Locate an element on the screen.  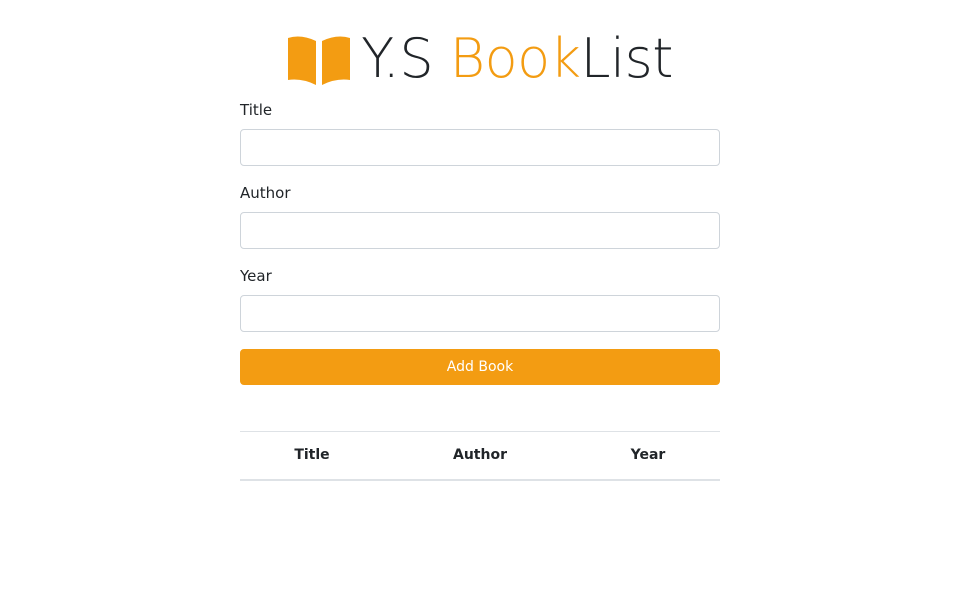
author-field-group: Author is located at coordinates (480, 216).